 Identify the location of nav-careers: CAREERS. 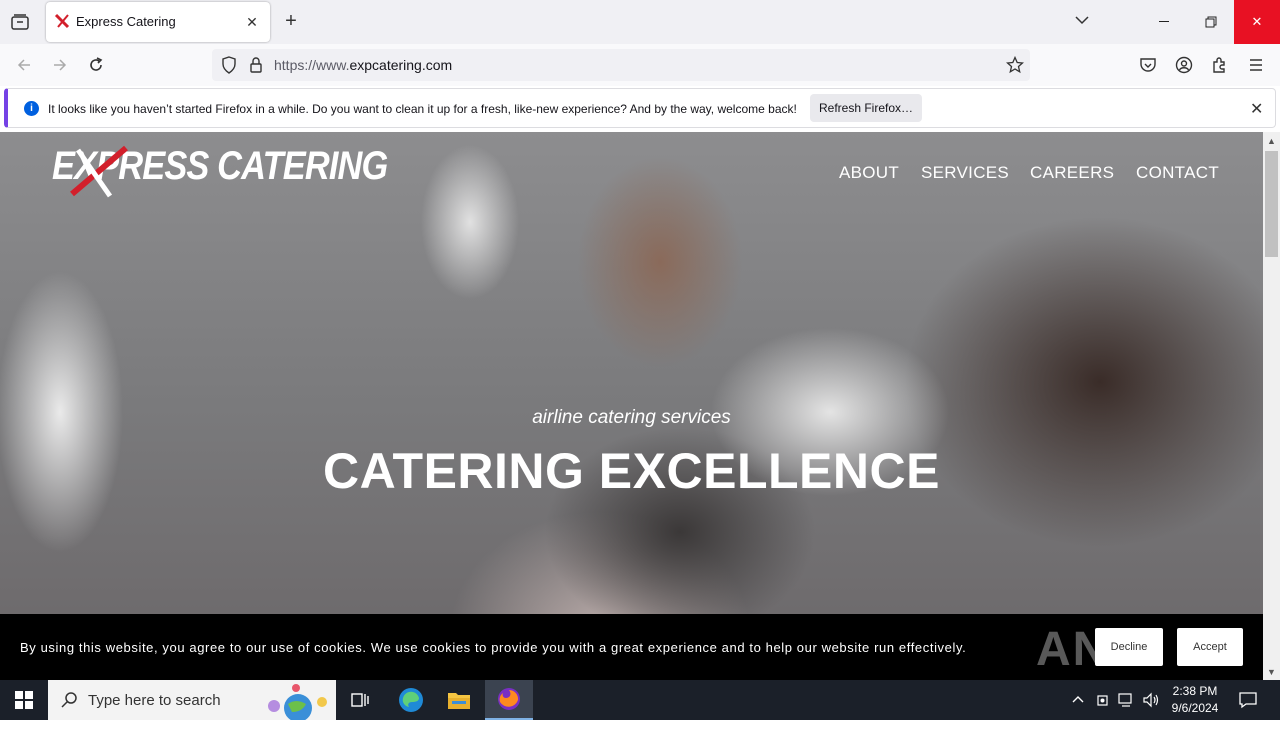
(1072, 173).